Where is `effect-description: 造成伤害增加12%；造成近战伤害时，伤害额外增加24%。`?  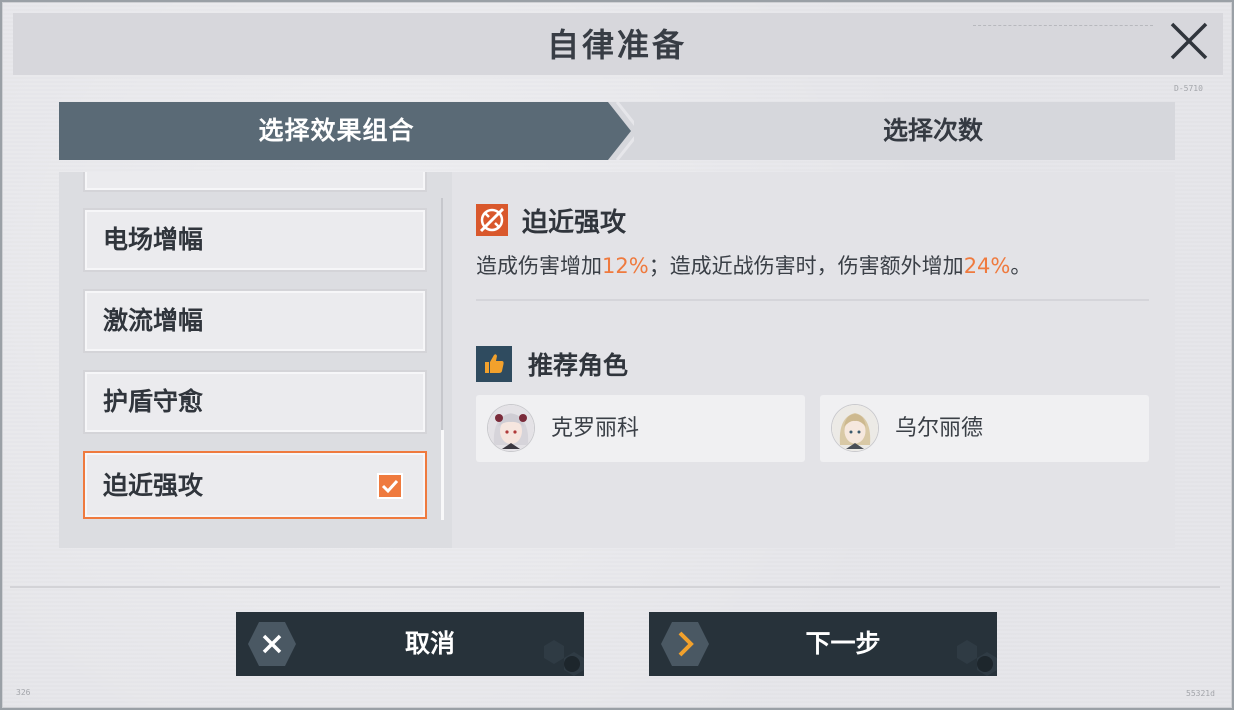
effect-description: 造成伤害增加12%；造成近战伤害时，伤害额外增加24%。 is located at coordinates (753, 265).